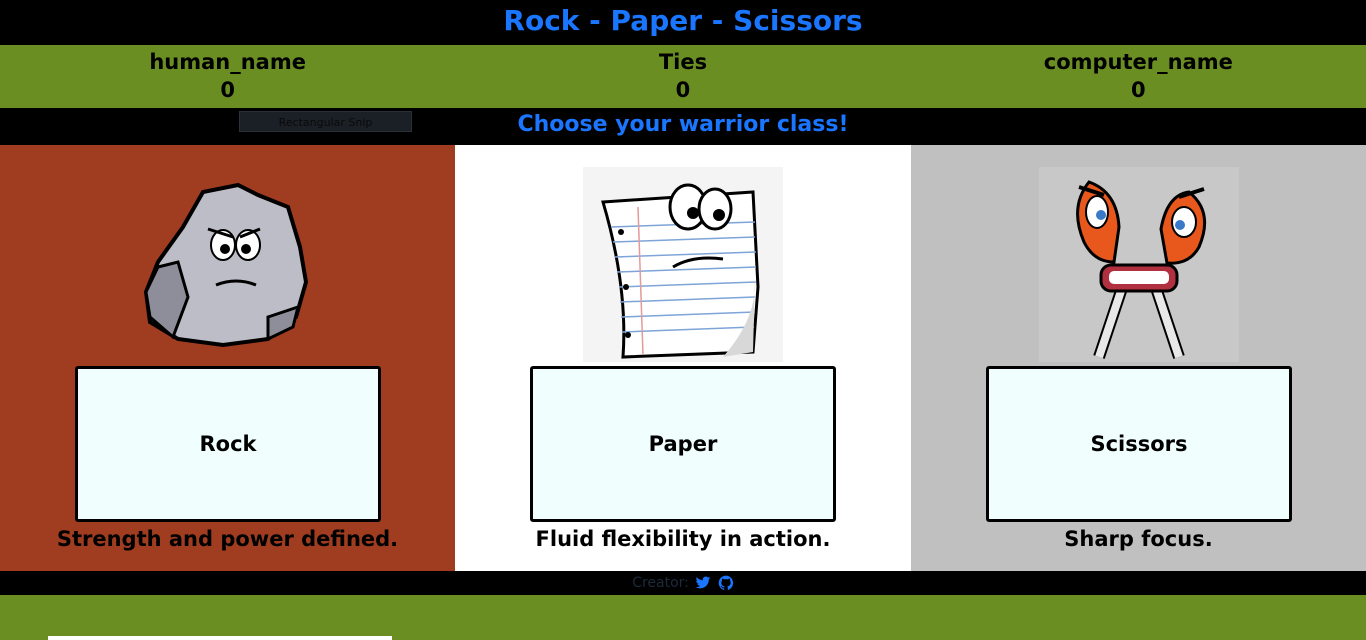 The width and height of the screenshot is (1366, 640). Describe the element at coordinates (1138, 264) in the screenshot. I see `scissors-character-image` at that location.